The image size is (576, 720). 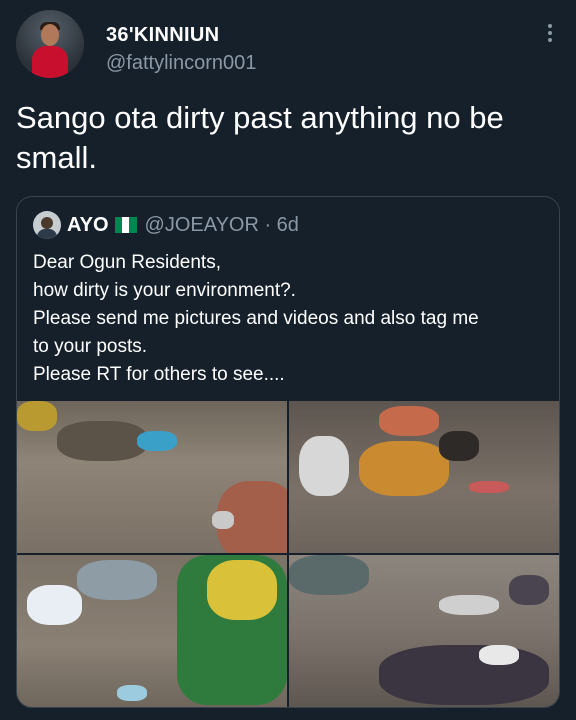 What do you see at coordinates (288, 45) in the screenshot?
I see `tweet-header: 36'KINNIUN @fattylincorn001` at bounding box center [288, 45].